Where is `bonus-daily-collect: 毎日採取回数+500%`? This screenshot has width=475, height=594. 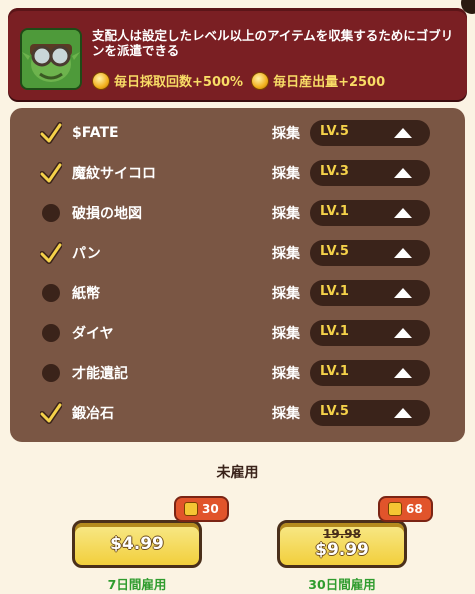 bonus-daily-collect: 毎日採取回数+500% is located at coordinates (167, 80).